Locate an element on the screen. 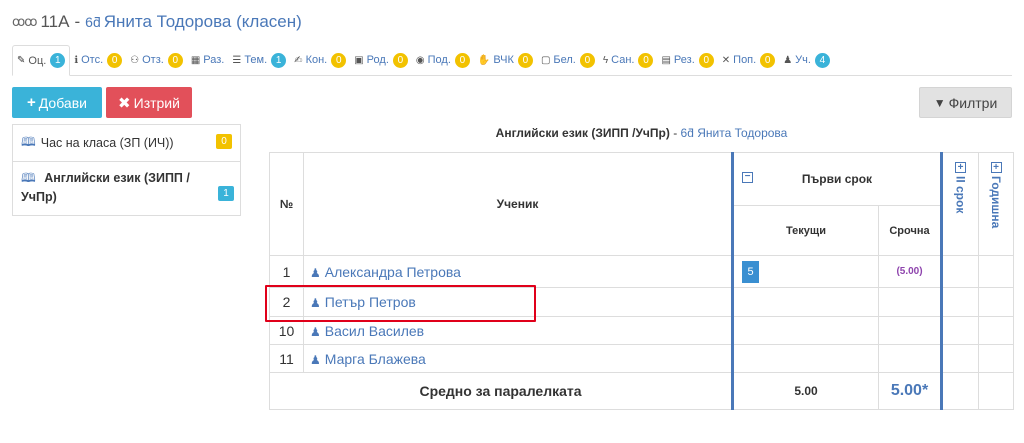 The image size is (1024, 443). row-highlight-box is located at coordinates (400, 303).